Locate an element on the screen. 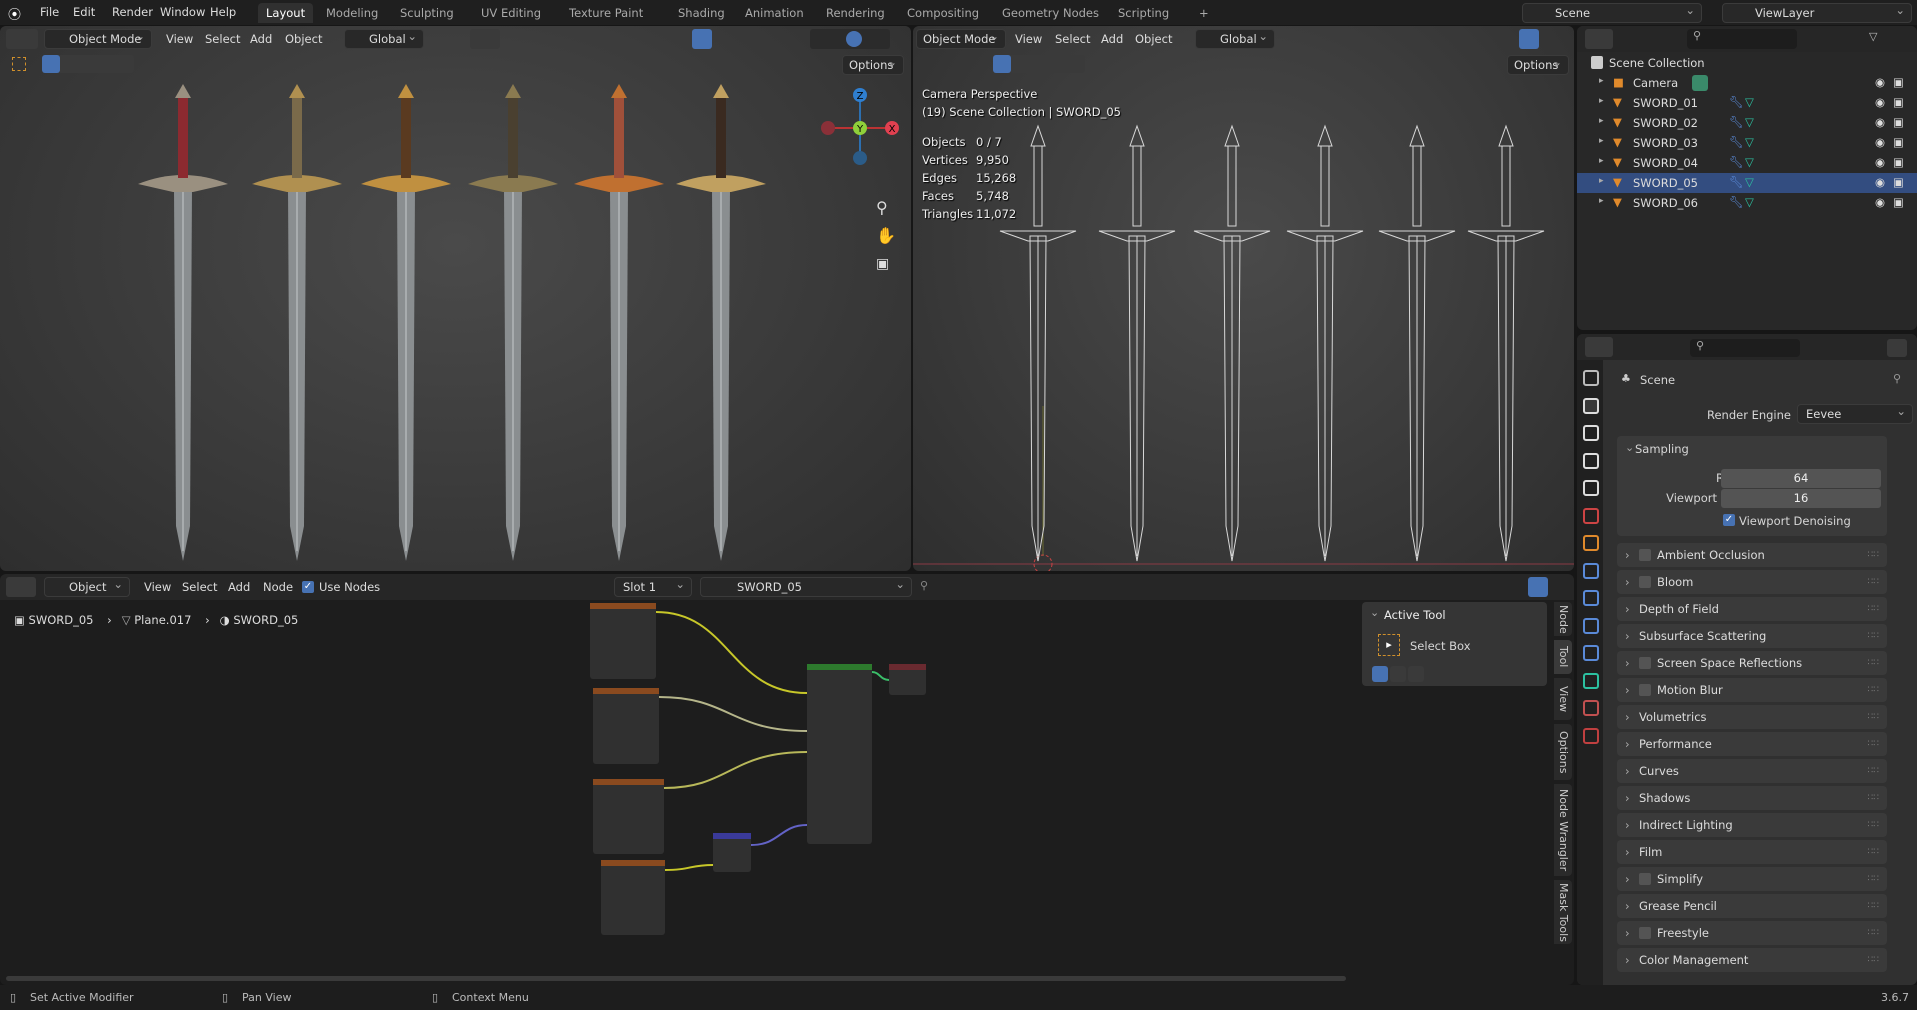  panel-subsurface-scattering: › Subsurface Scattering ∷∷ is located at coordinates (1752, 636).